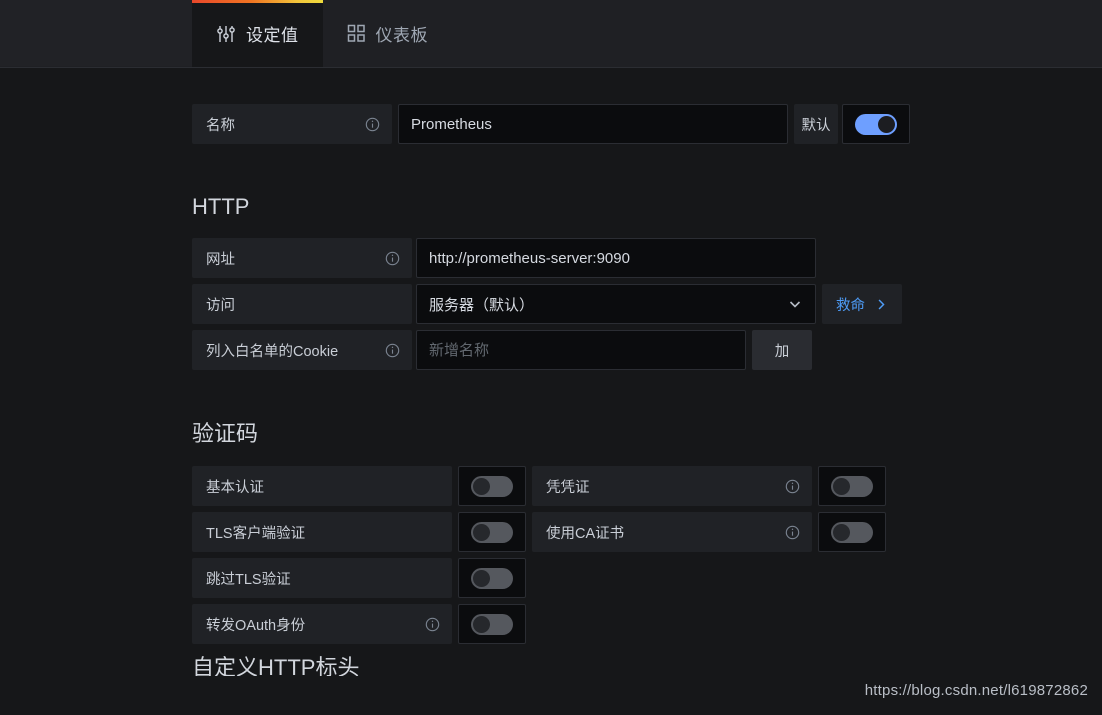 The width and height of the screenshot is (1102, 715). Describe the element at coordinates (292, 124) in the screenshot. I see `name-label: 名称` at that location.